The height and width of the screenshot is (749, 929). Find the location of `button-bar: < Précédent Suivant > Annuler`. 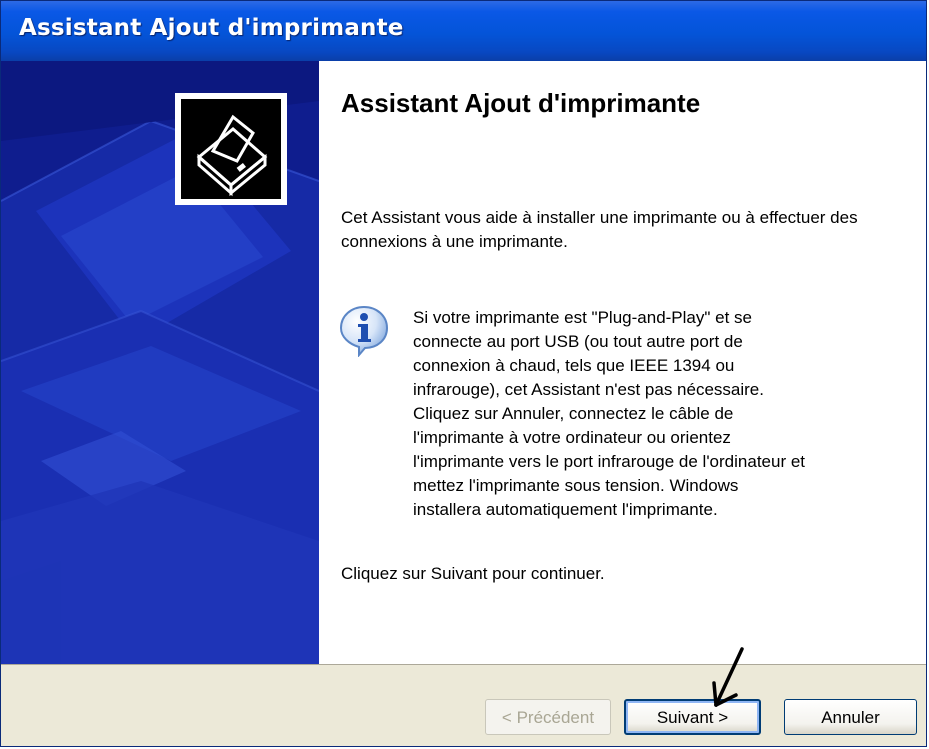

button-bar: < Précédent Suivant > Annuler is located at coordinates (463, 705).